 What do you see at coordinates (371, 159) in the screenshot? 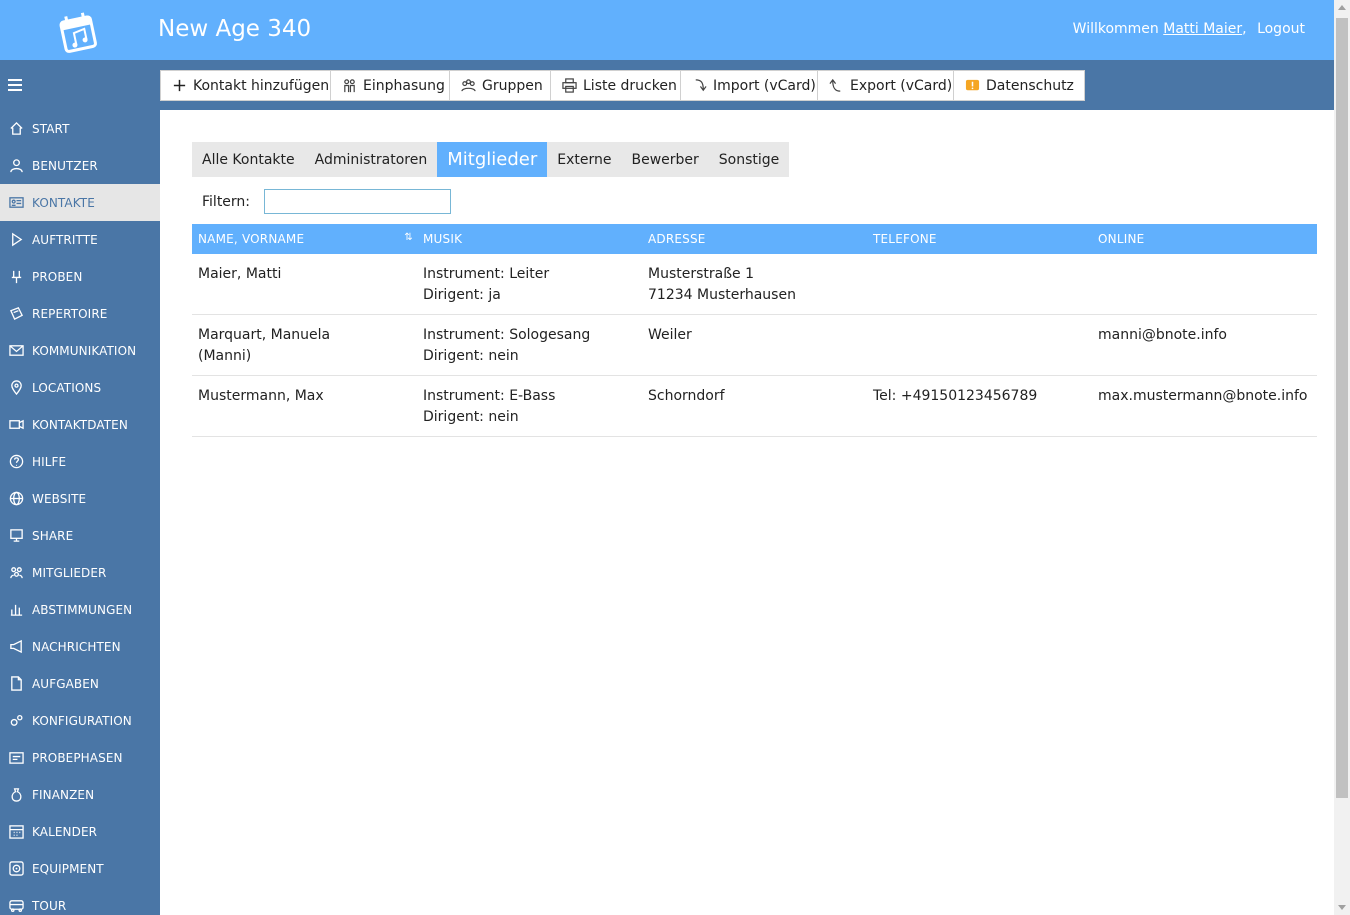
I see `tab-administratoren: Administratoren` at bounding box center [371, 159].